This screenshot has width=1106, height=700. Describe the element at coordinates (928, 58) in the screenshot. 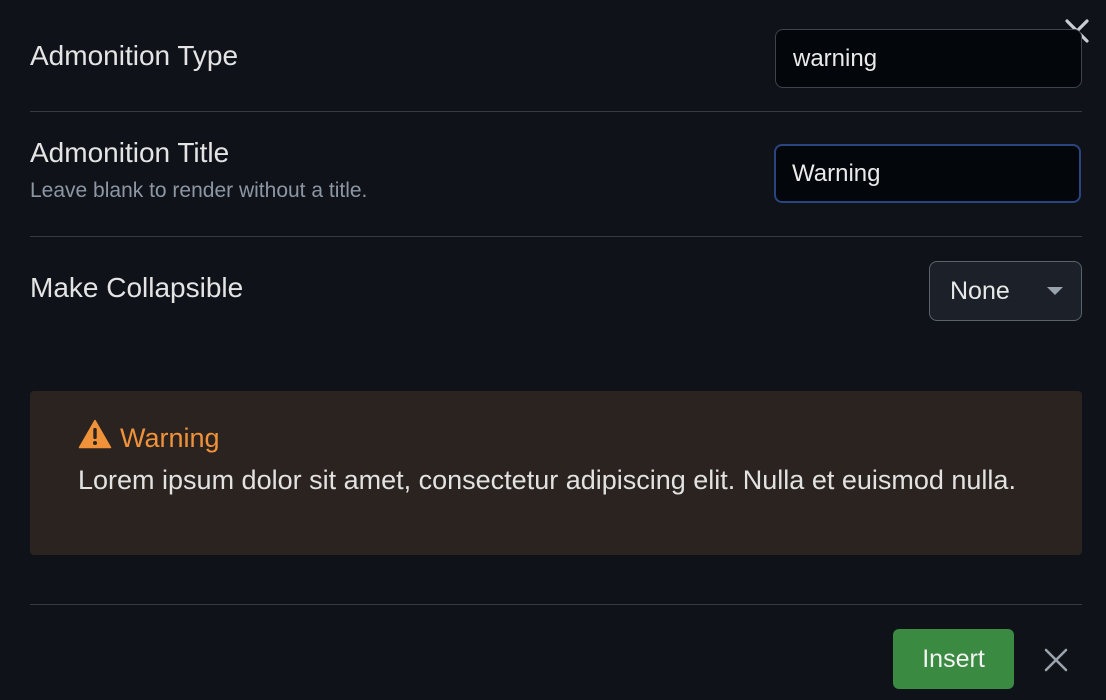

I see `admonition-type-input` at that location.